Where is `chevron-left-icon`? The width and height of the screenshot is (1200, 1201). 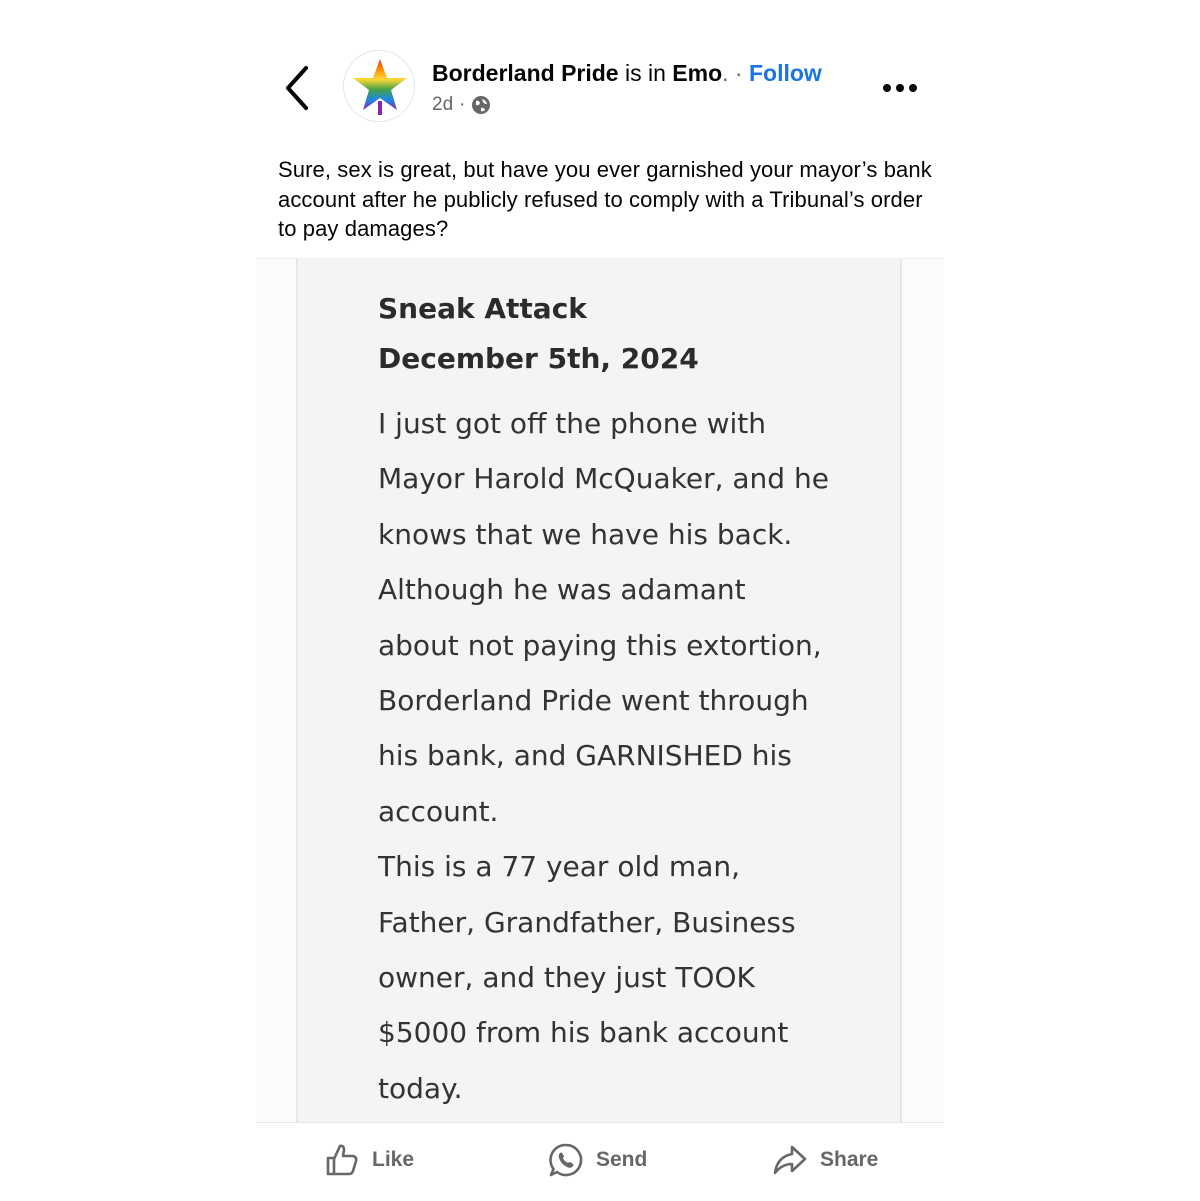
chevron-left-icon is located at coordinates (297, 88).